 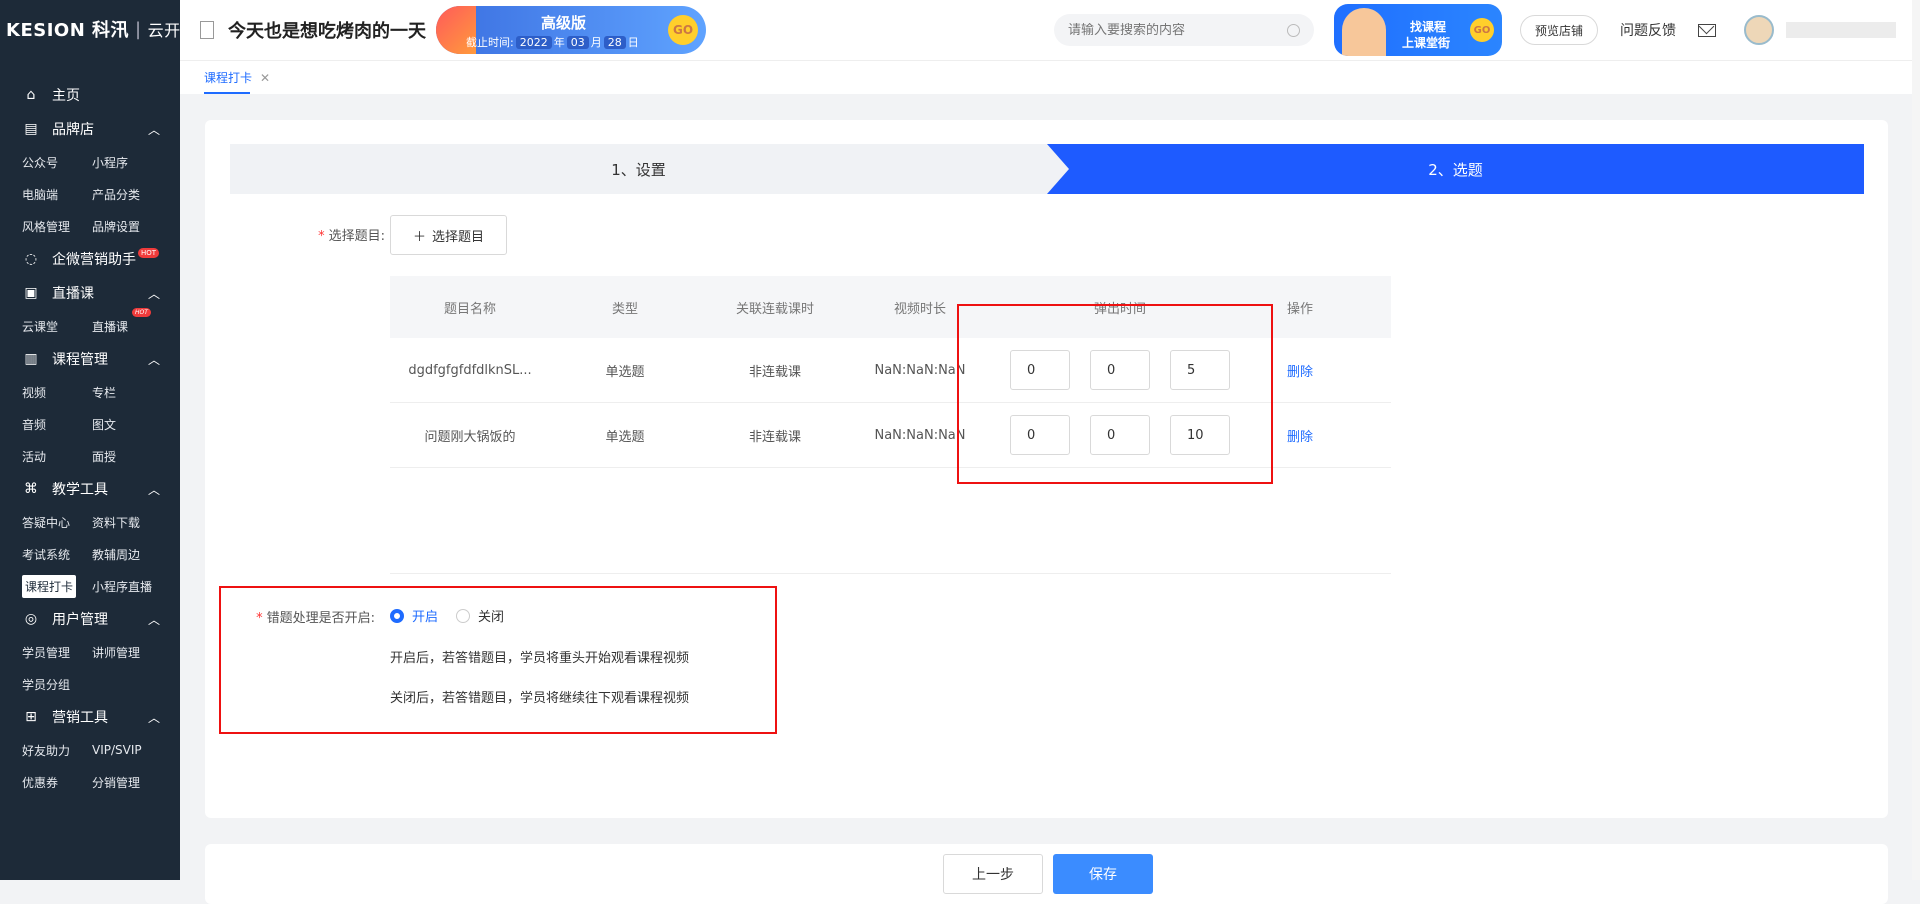 I want to click on sidebar-group-label: 品牌店, so click(x=73, y=130).